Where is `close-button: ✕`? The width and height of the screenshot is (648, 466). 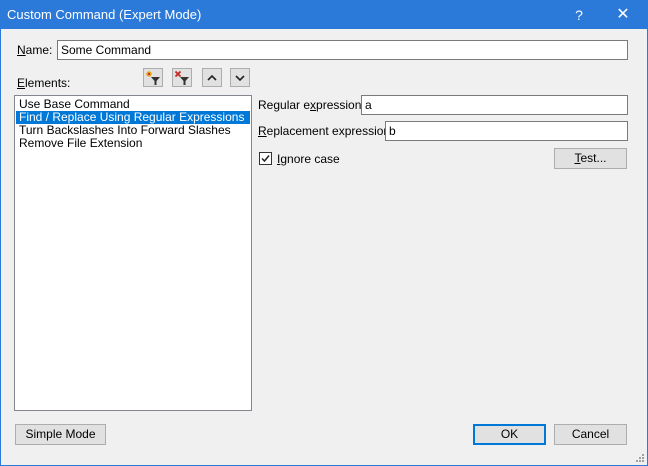 close-button: ✕ is located at coordinates (623, 15).